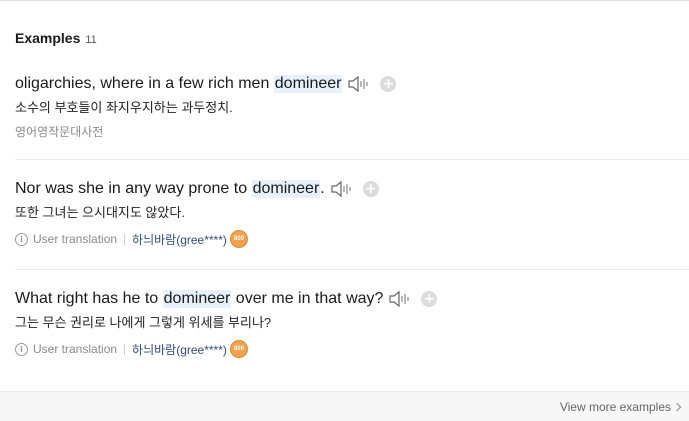 Image resolution: width=689 pixels, height=421 pixels. What do you see at coordinates (91, 40) in the screenshot?
I see `examples-count: 11` at bounding box center [91, 40].